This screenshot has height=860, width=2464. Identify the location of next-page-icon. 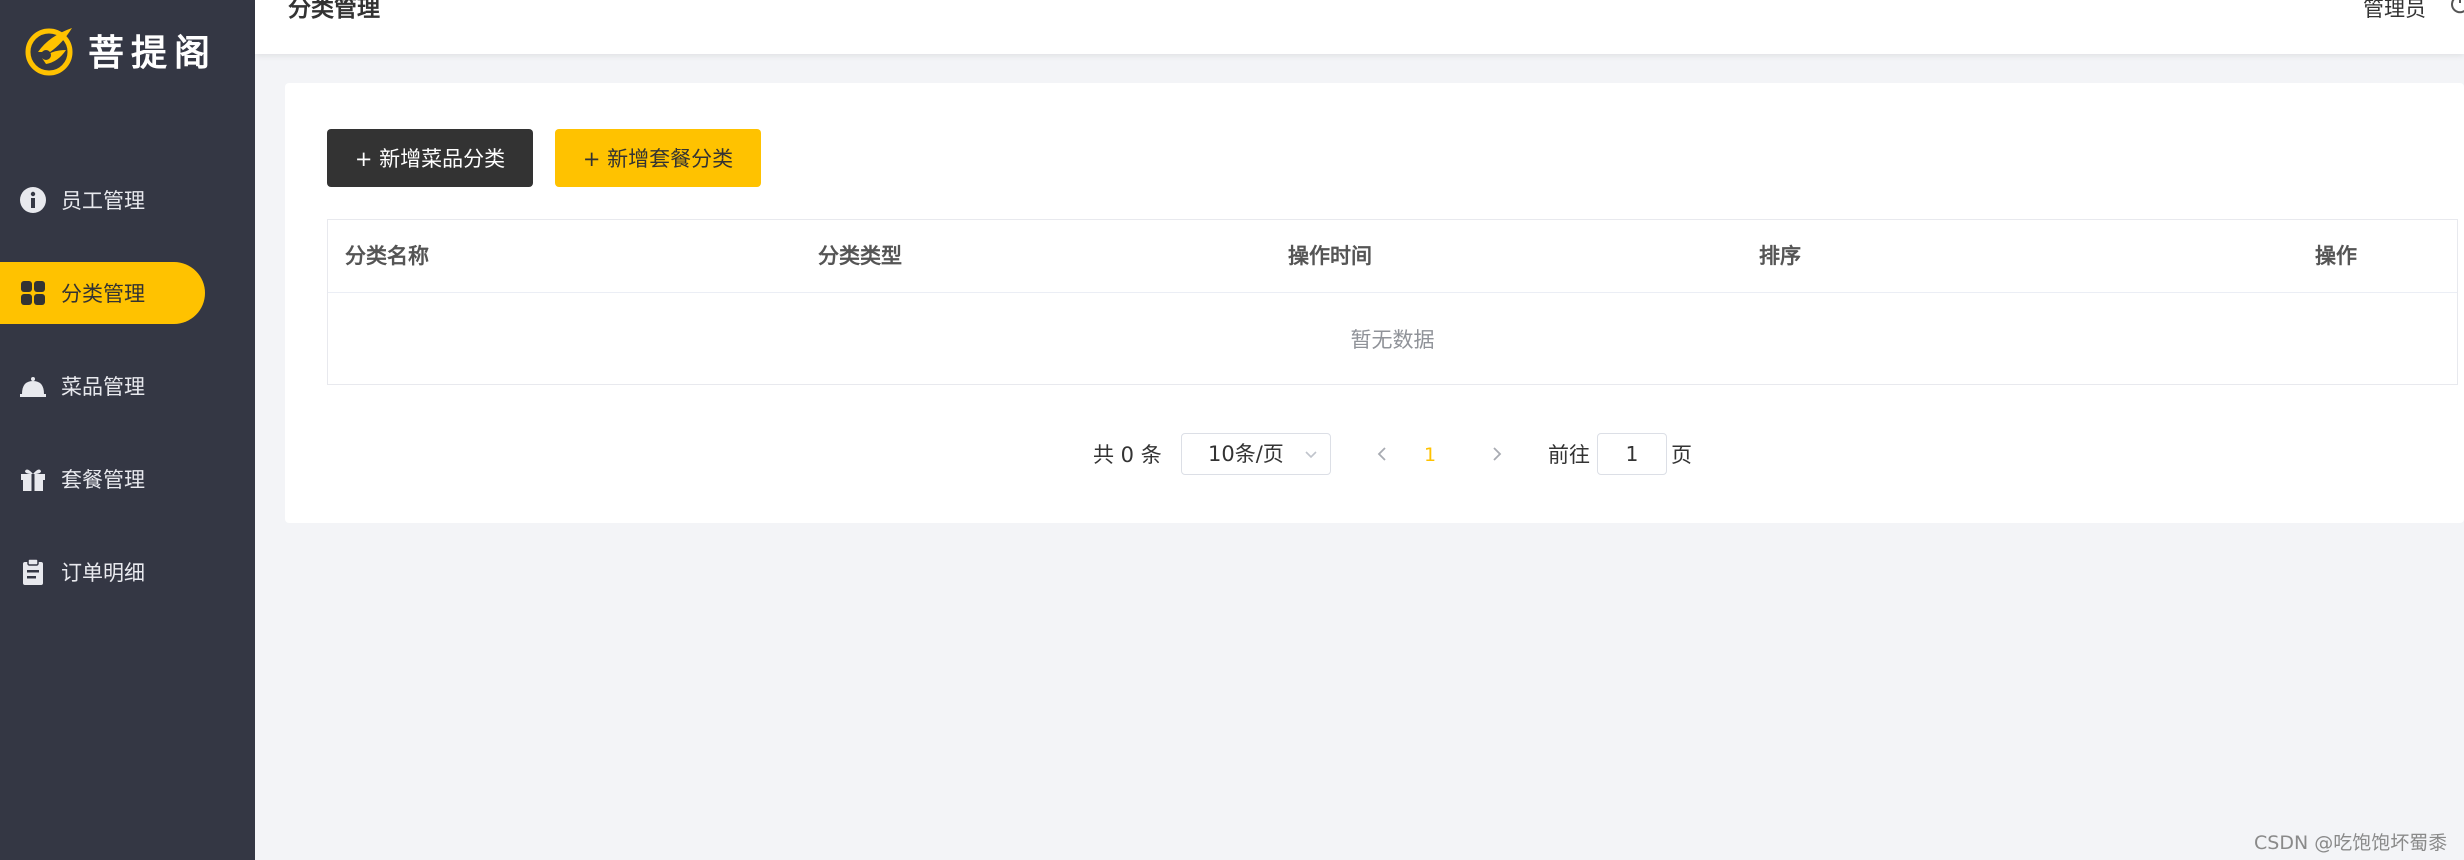
(1497, 454).